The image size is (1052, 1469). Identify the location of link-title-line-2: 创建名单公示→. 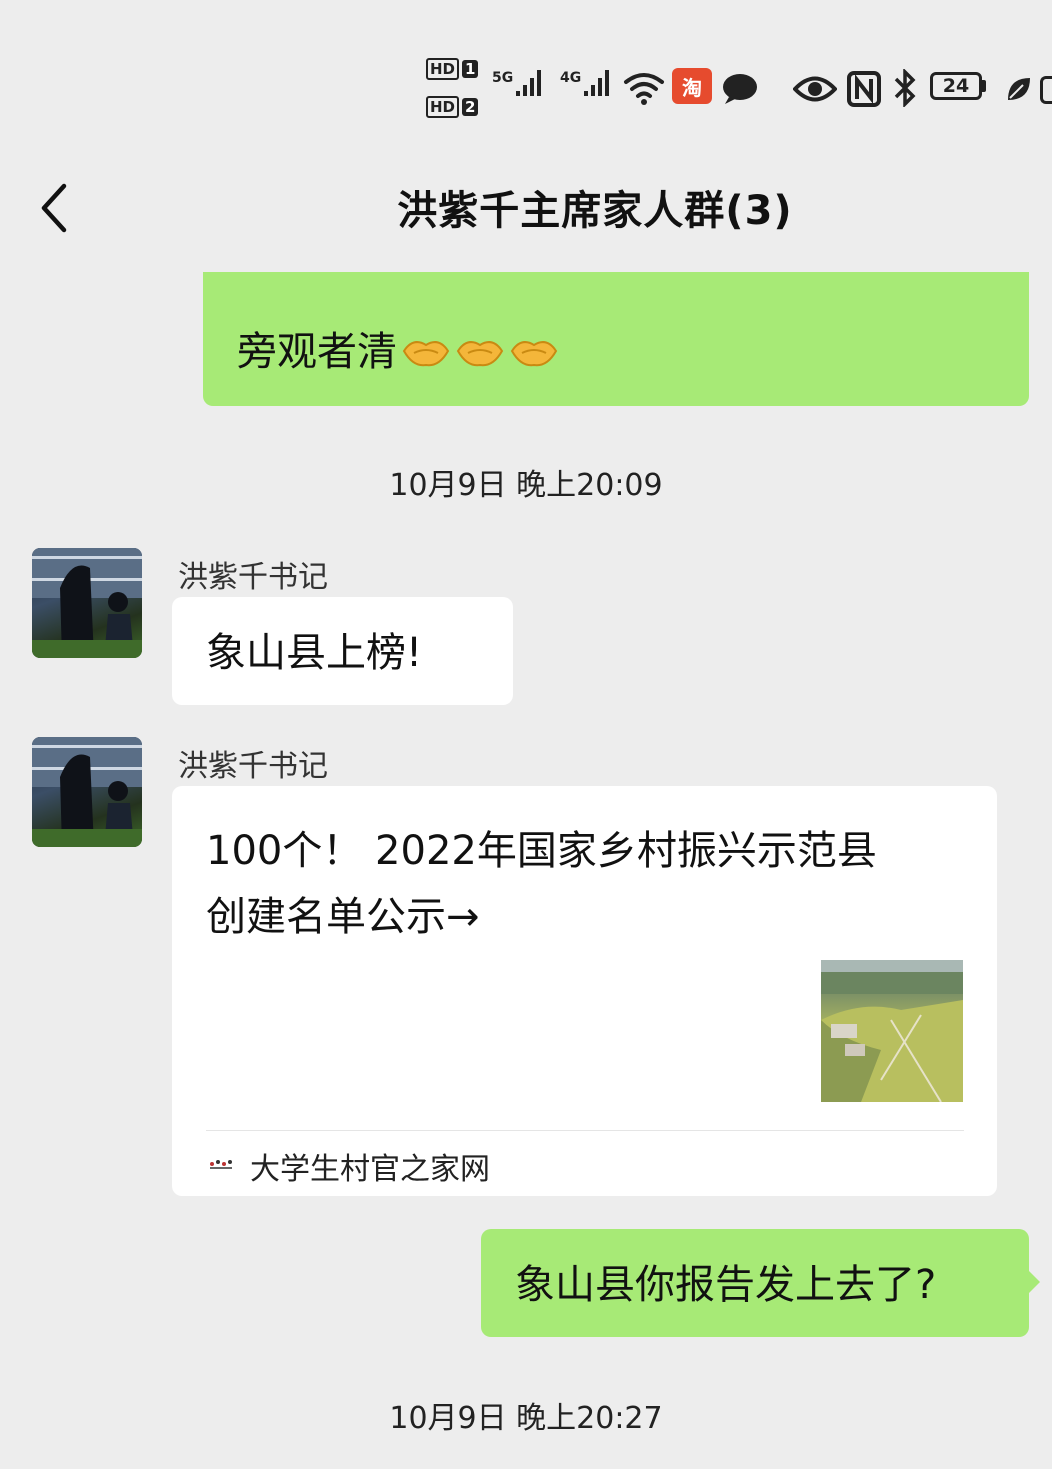
(343, 917).